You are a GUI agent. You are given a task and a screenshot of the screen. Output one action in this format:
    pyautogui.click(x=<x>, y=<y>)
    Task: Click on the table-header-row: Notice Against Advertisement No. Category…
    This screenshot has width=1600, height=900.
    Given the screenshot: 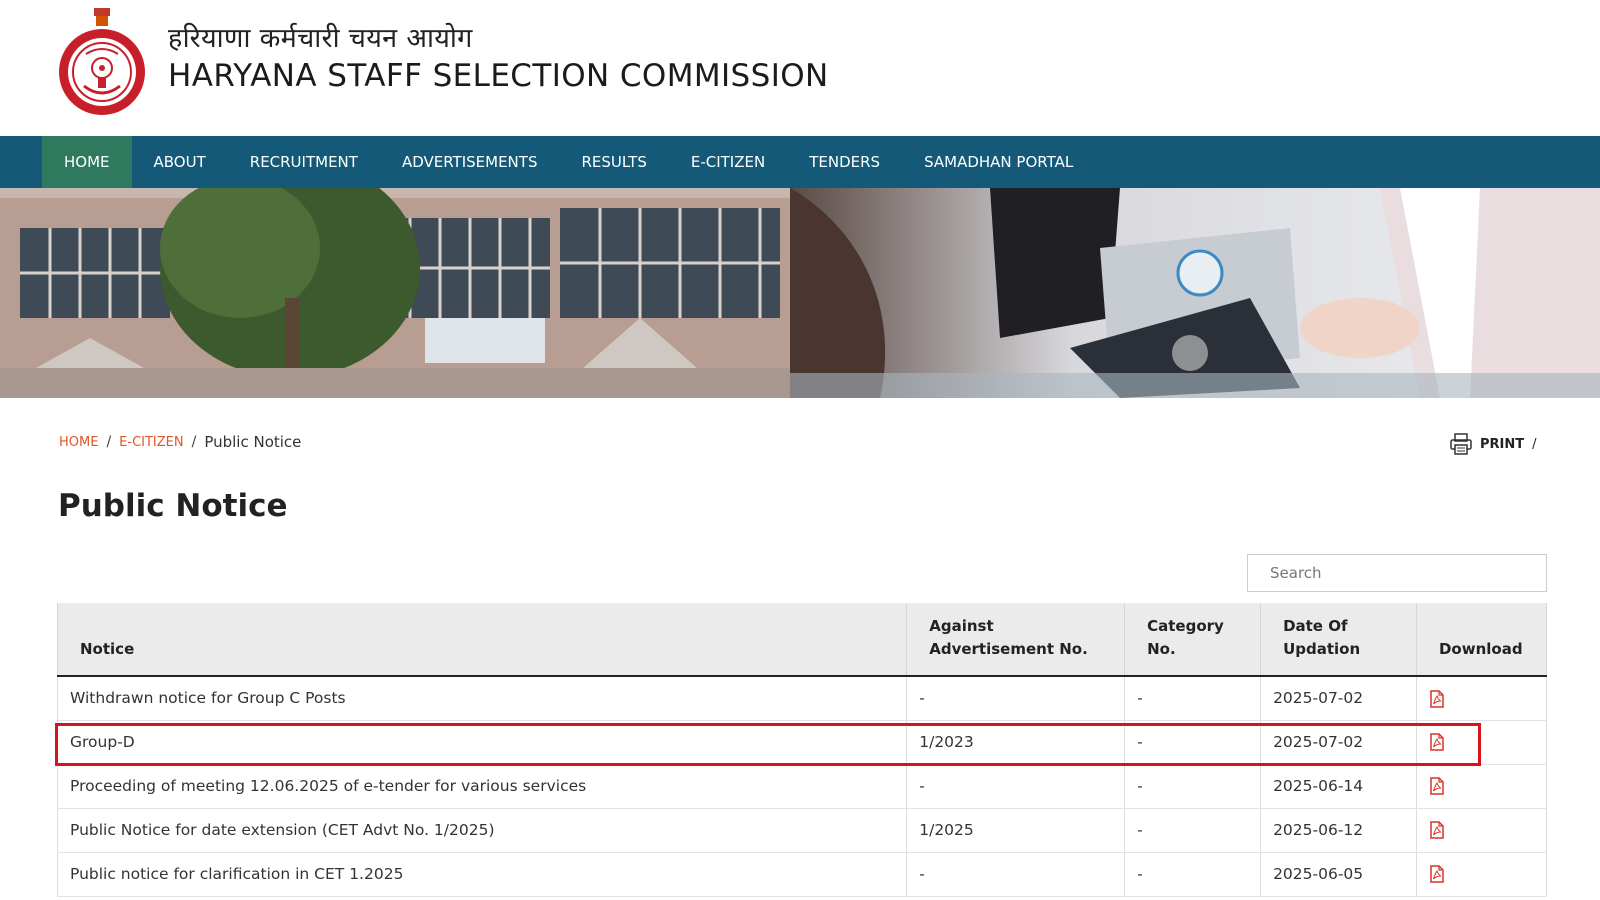 What is the action you would take?
    pyautogui.click(x=802, y=640)
    